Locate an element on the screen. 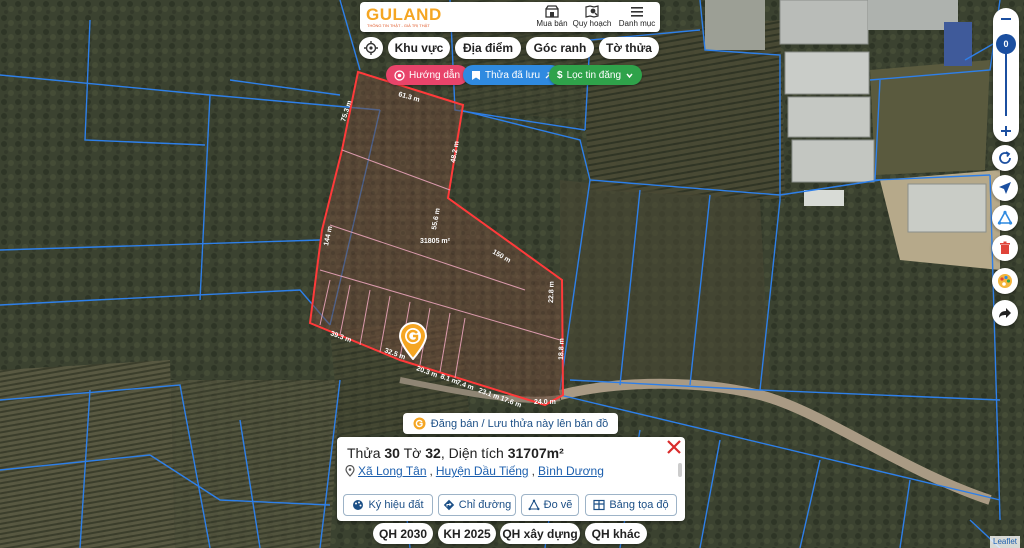 Image resolution: width=1024 pixels, height=548 pixels. edge-label: 7.4 m is located at coordinates (464, 385).